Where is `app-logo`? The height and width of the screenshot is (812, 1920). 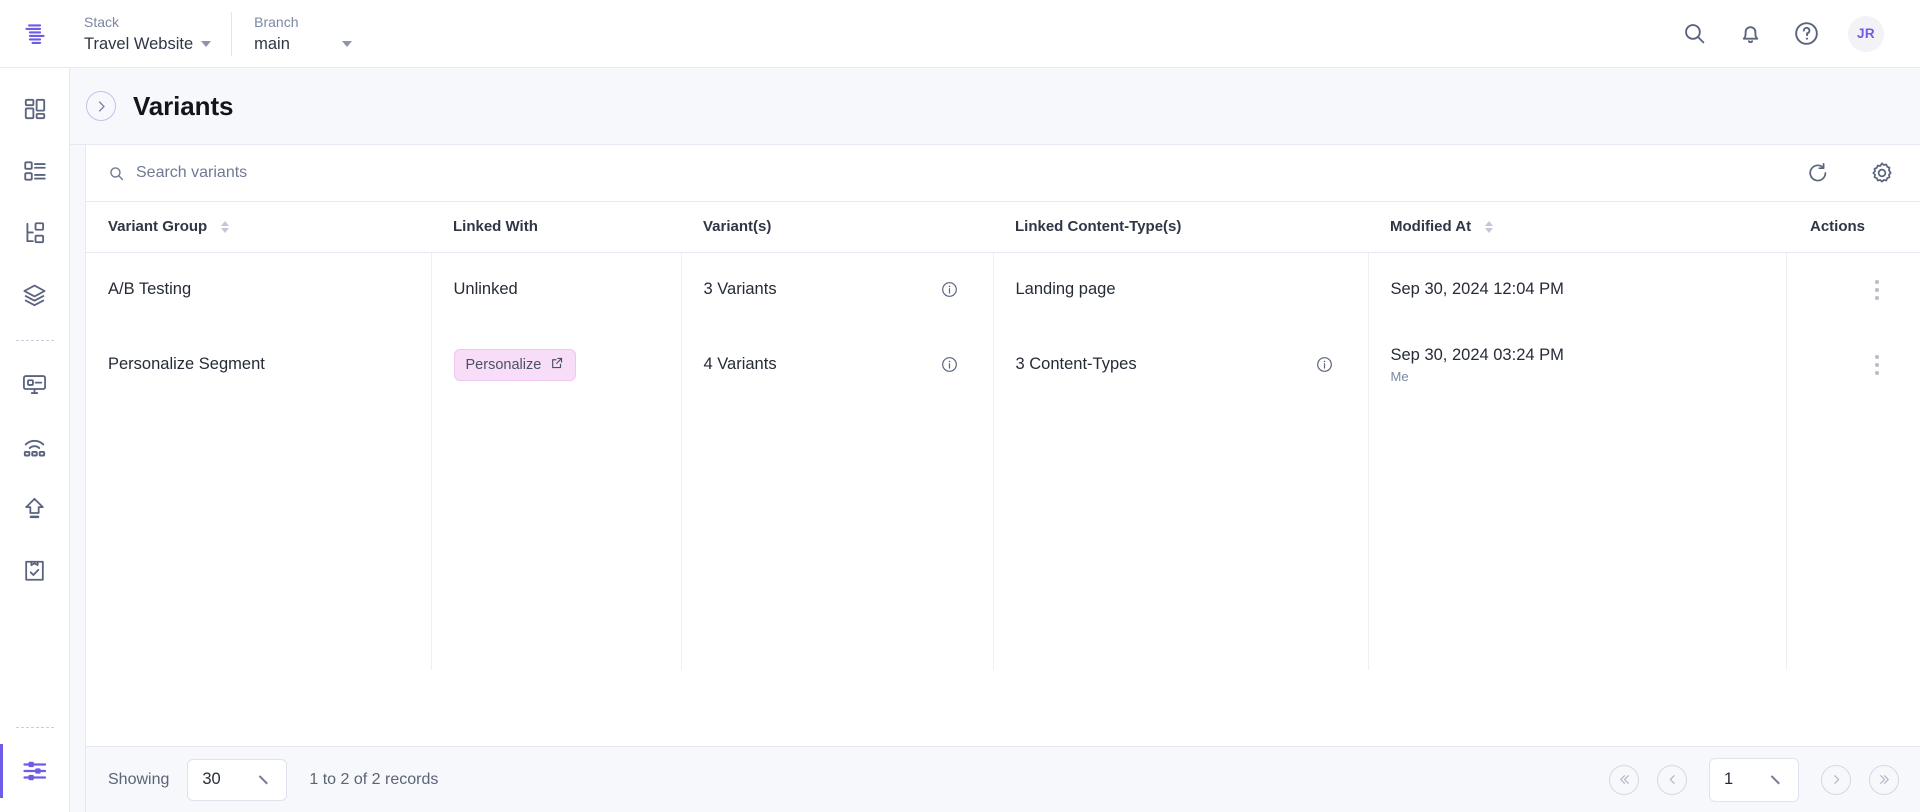 app-logo is located at coordinates (35, 34).